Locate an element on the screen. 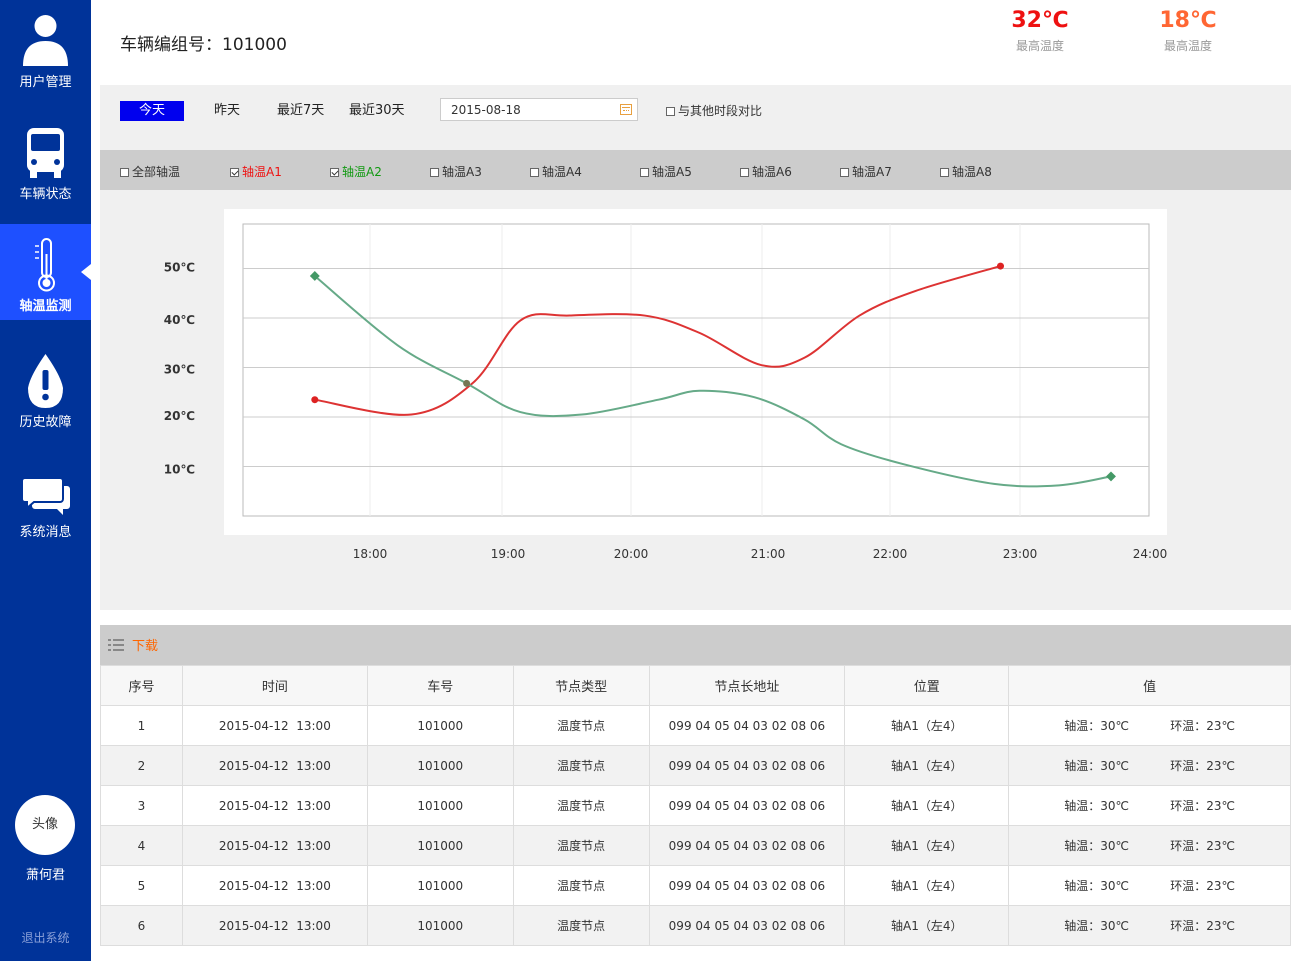  filter-bar: 今天 昨天 最近7天 最近30天 2015-08-18 与其他时段对比 is located at coordinates (695, 117).